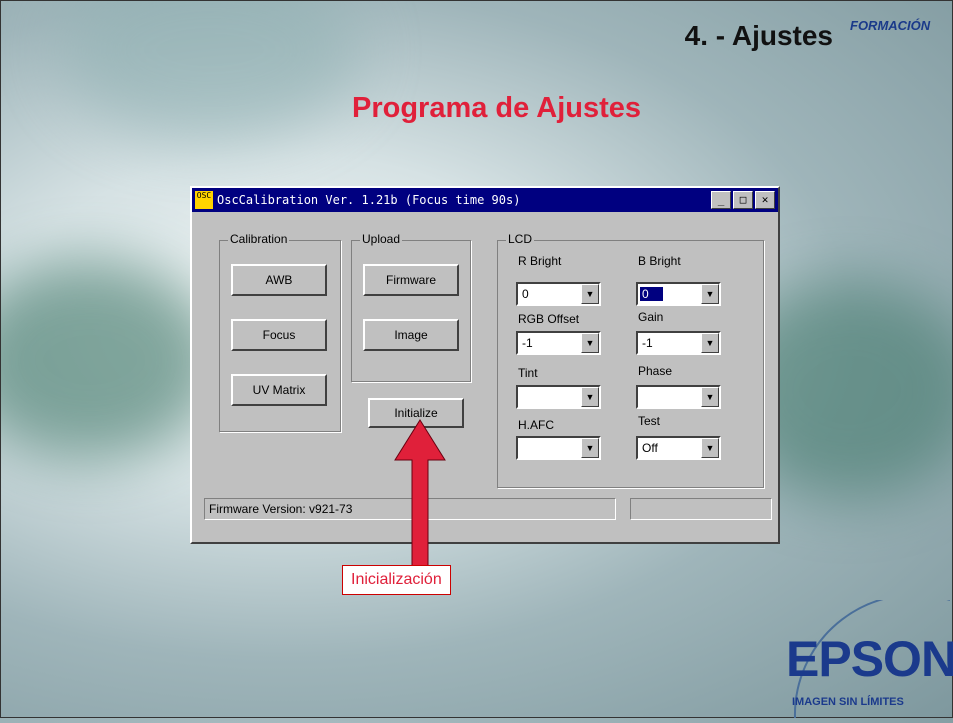 The width and height of the screenshot is (953, 723). Describe the element at coordinates (647, 343) in the screenshot. I see `gain-value: -1` at that location.